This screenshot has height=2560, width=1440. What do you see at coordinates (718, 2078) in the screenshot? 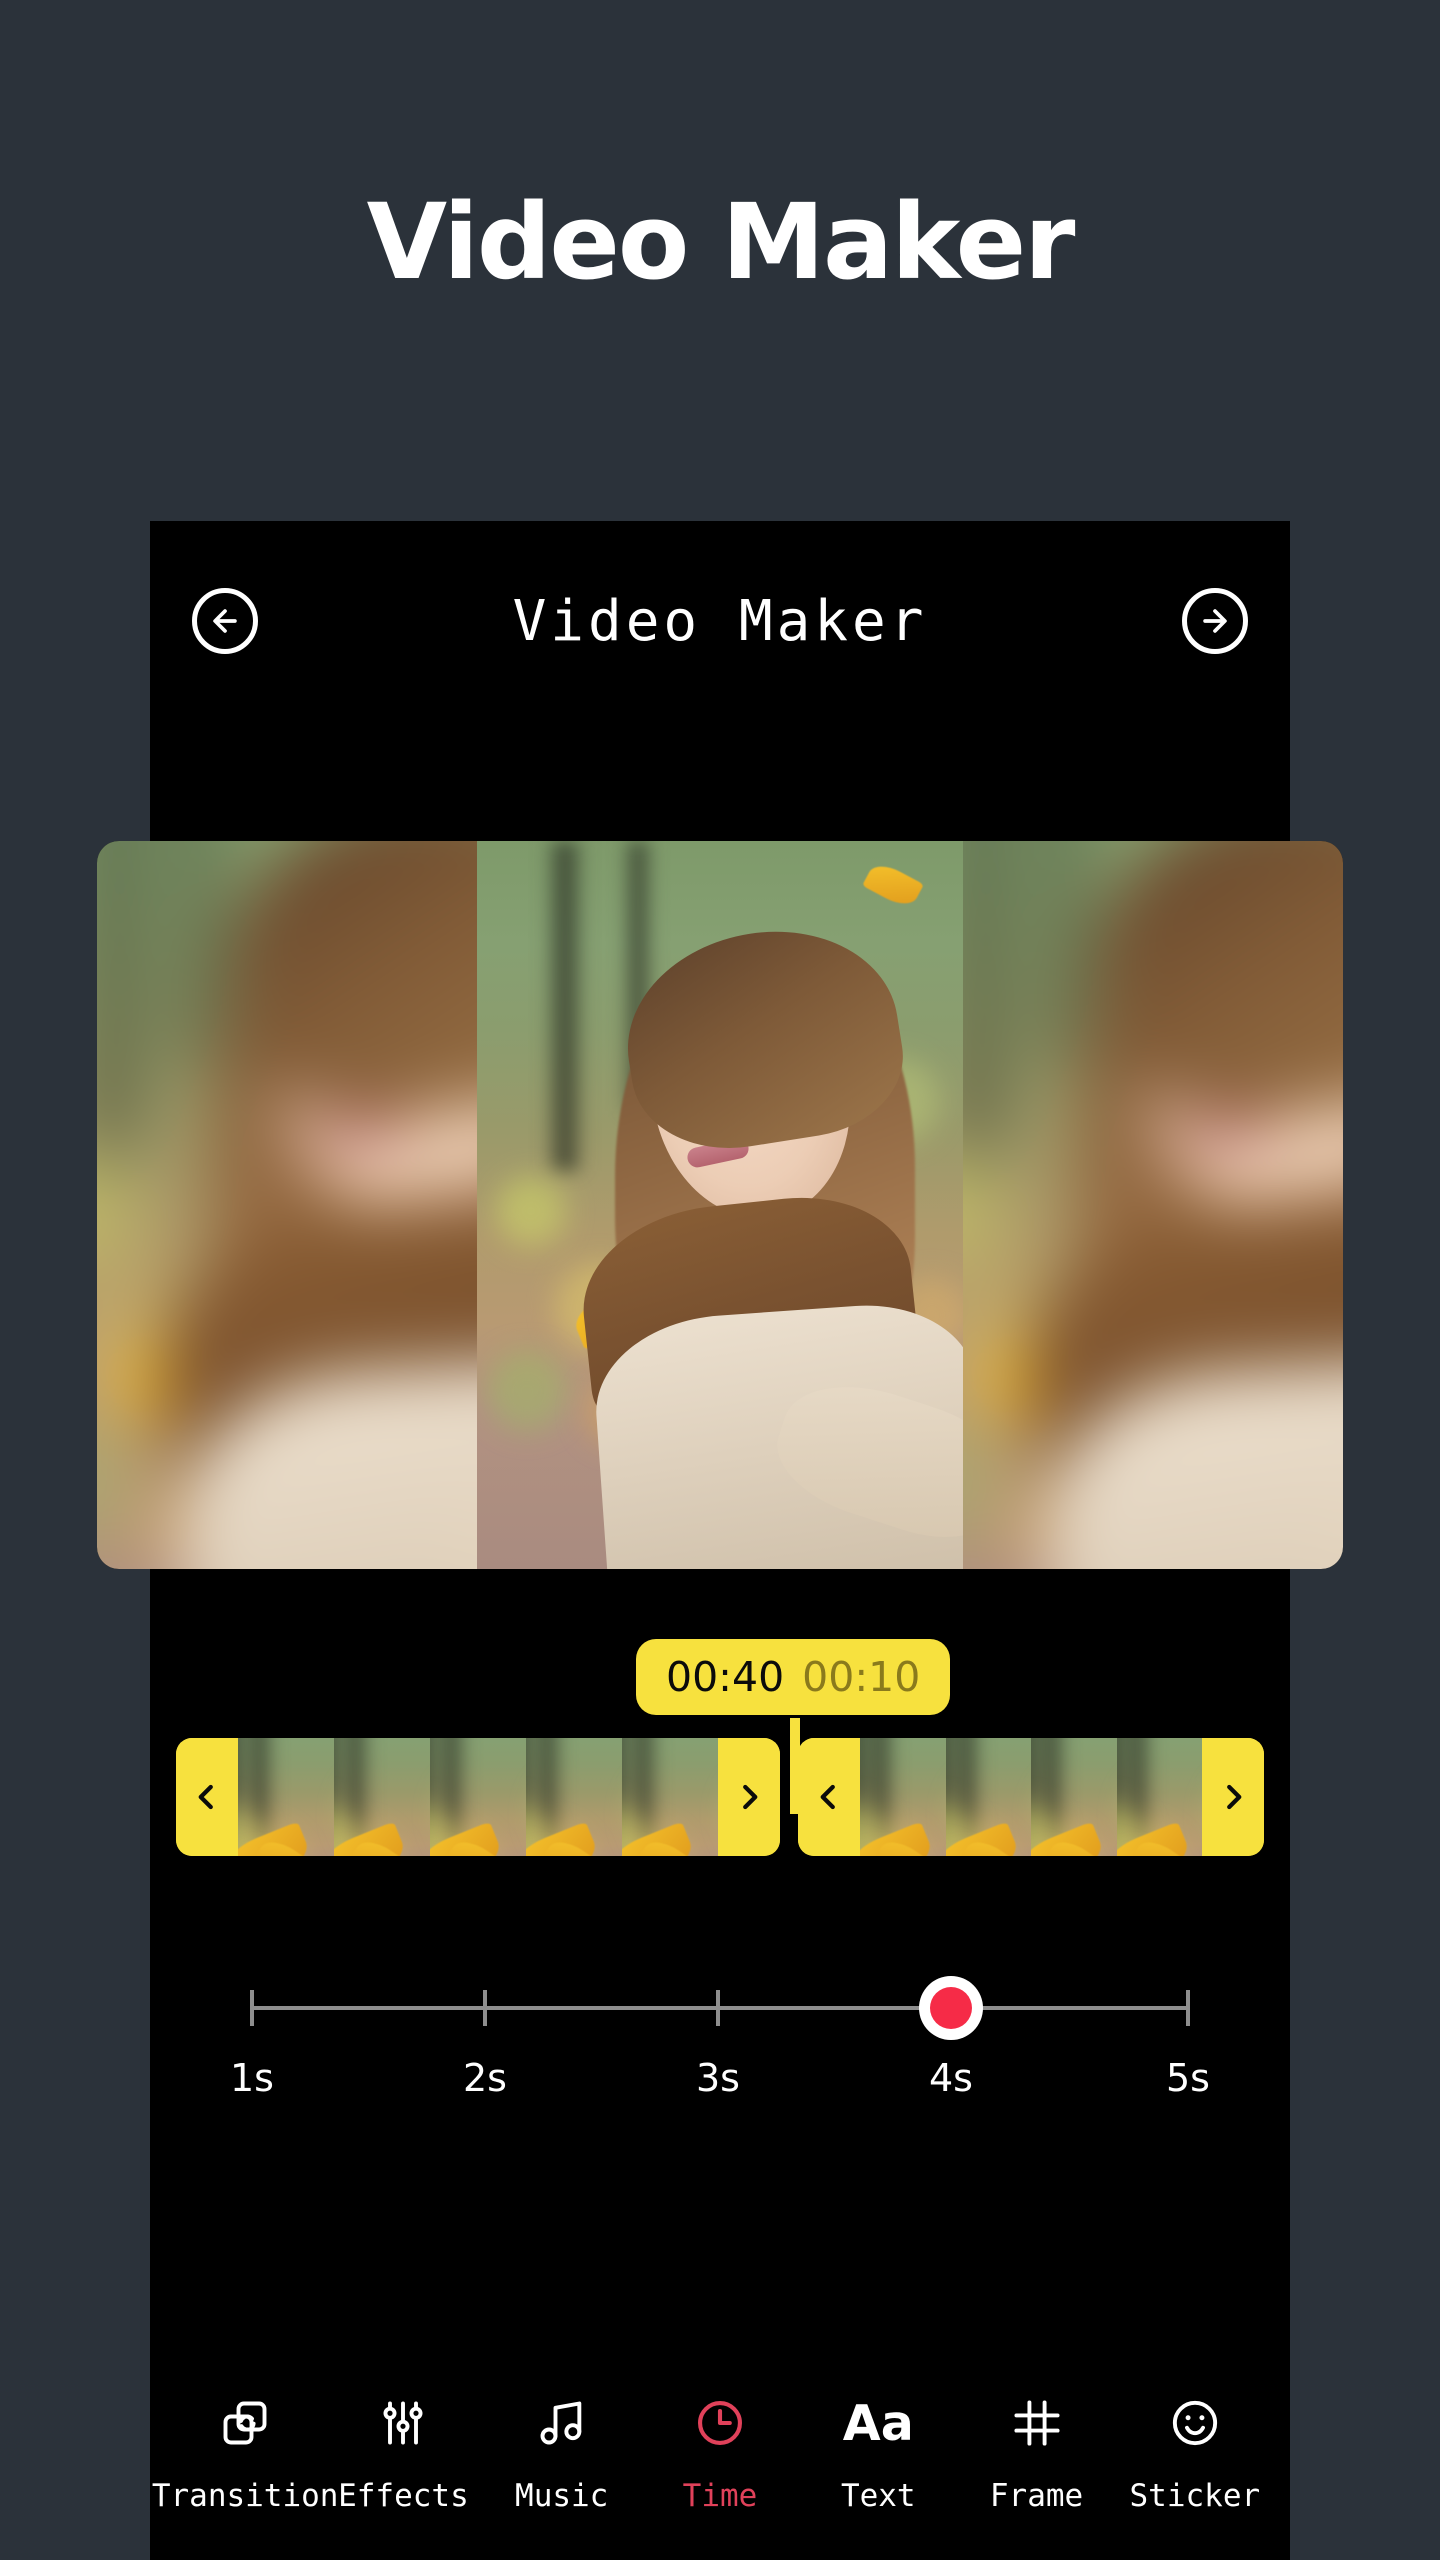
I see `slider-tick-label: 3s` at bounding box center [718, 2078].